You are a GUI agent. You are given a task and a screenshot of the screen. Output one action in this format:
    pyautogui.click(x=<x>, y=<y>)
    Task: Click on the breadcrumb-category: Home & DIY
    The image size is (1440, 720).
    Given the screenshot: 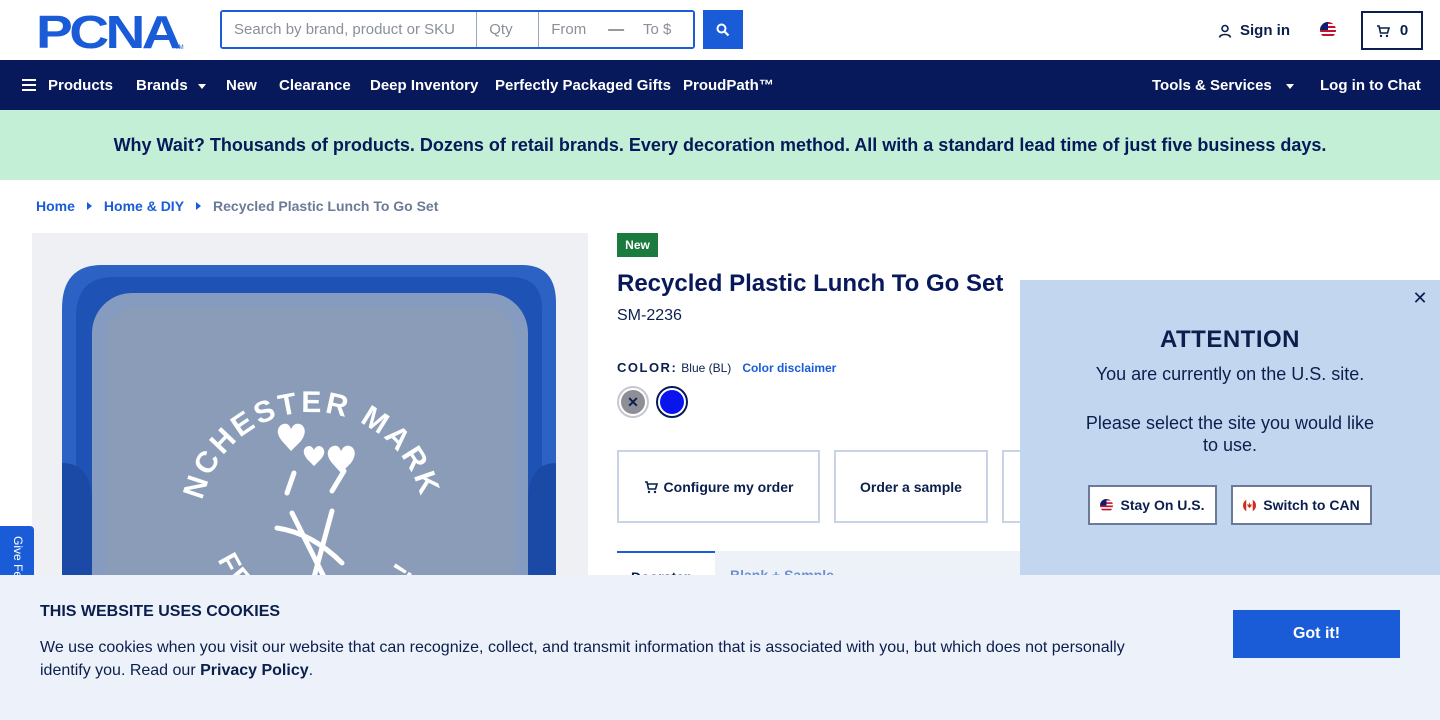 What is the action you would take?
    pyautogui.click(x=144, y=206)
    